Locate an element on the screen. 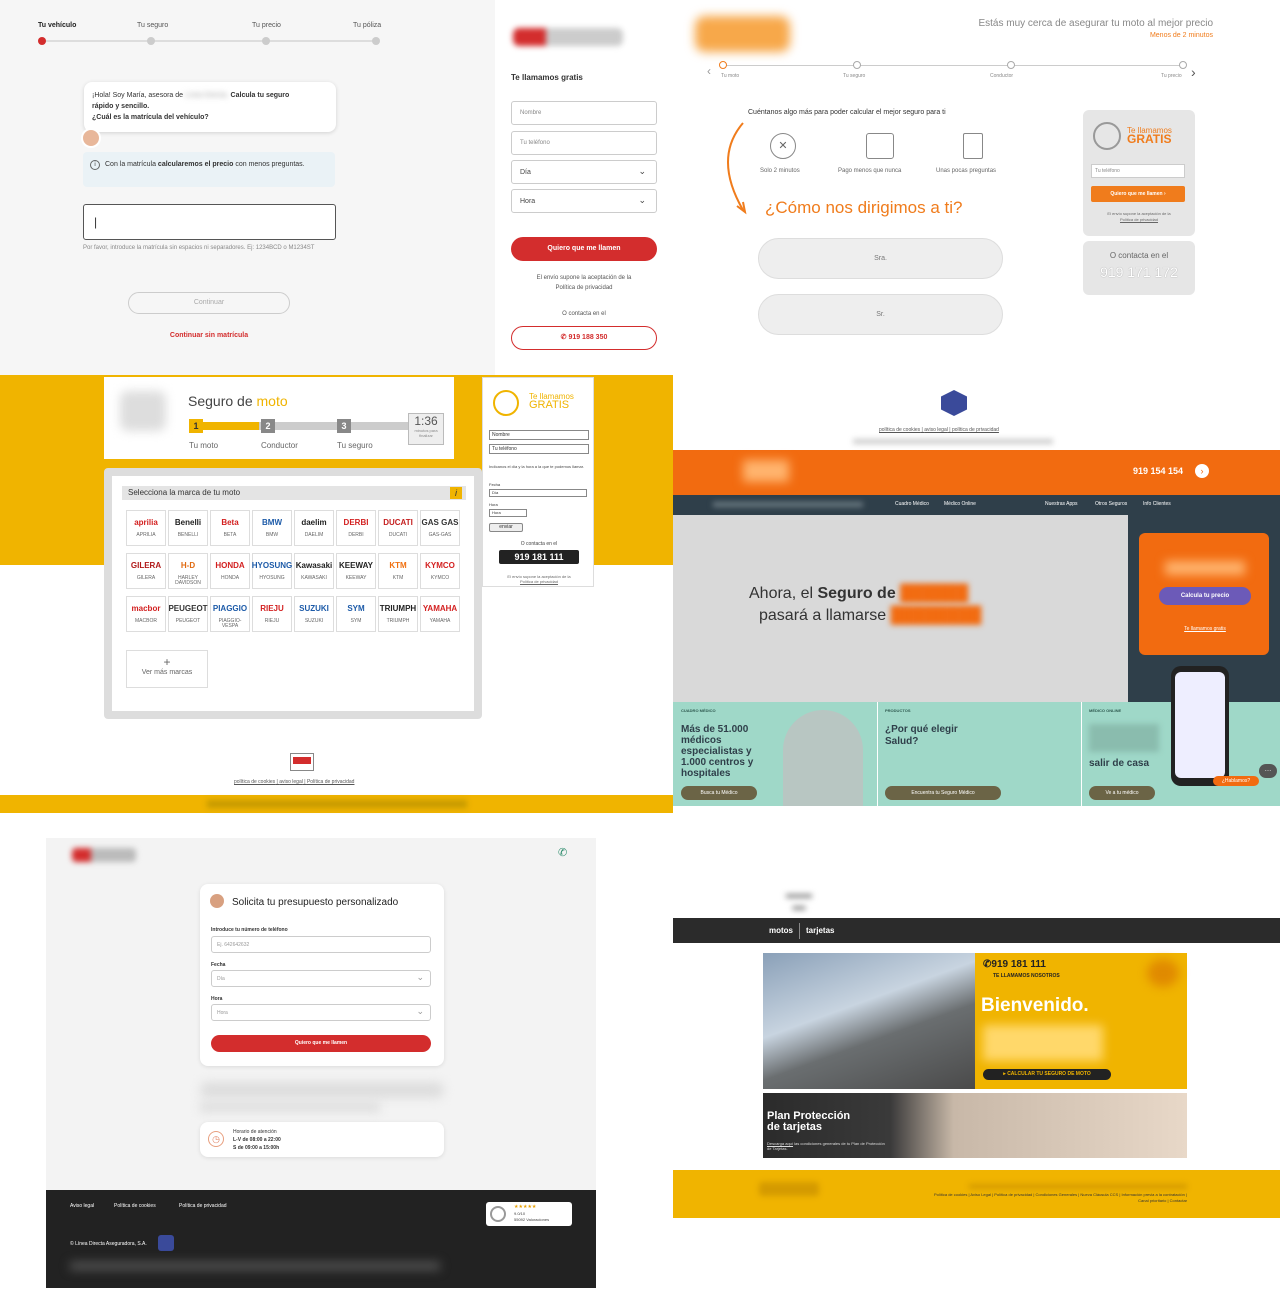  nav-item: Médico Online is located at coordinates (960, 504).